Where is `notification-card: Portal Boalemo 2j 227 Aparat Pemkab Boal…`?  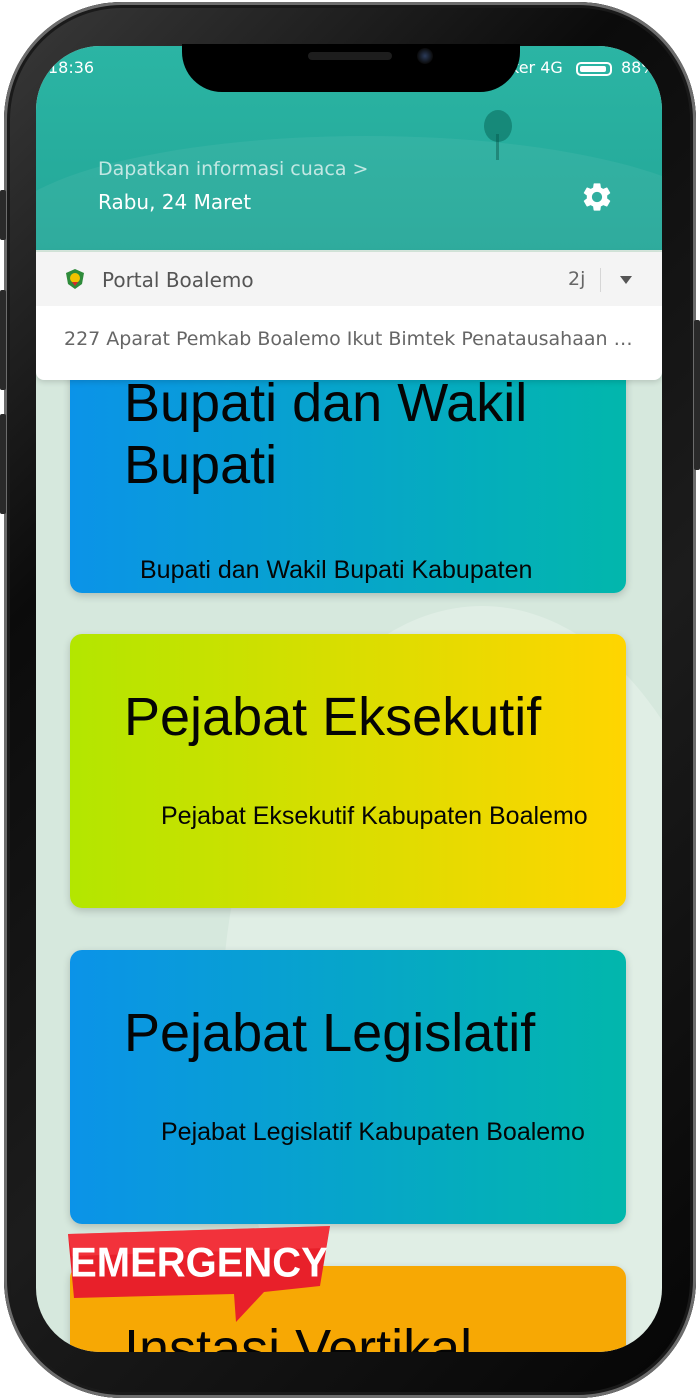 notification-card: Portal Boalemo 2j 227 Aparat Pemkab Boal… is located at coordinates (349, 316).